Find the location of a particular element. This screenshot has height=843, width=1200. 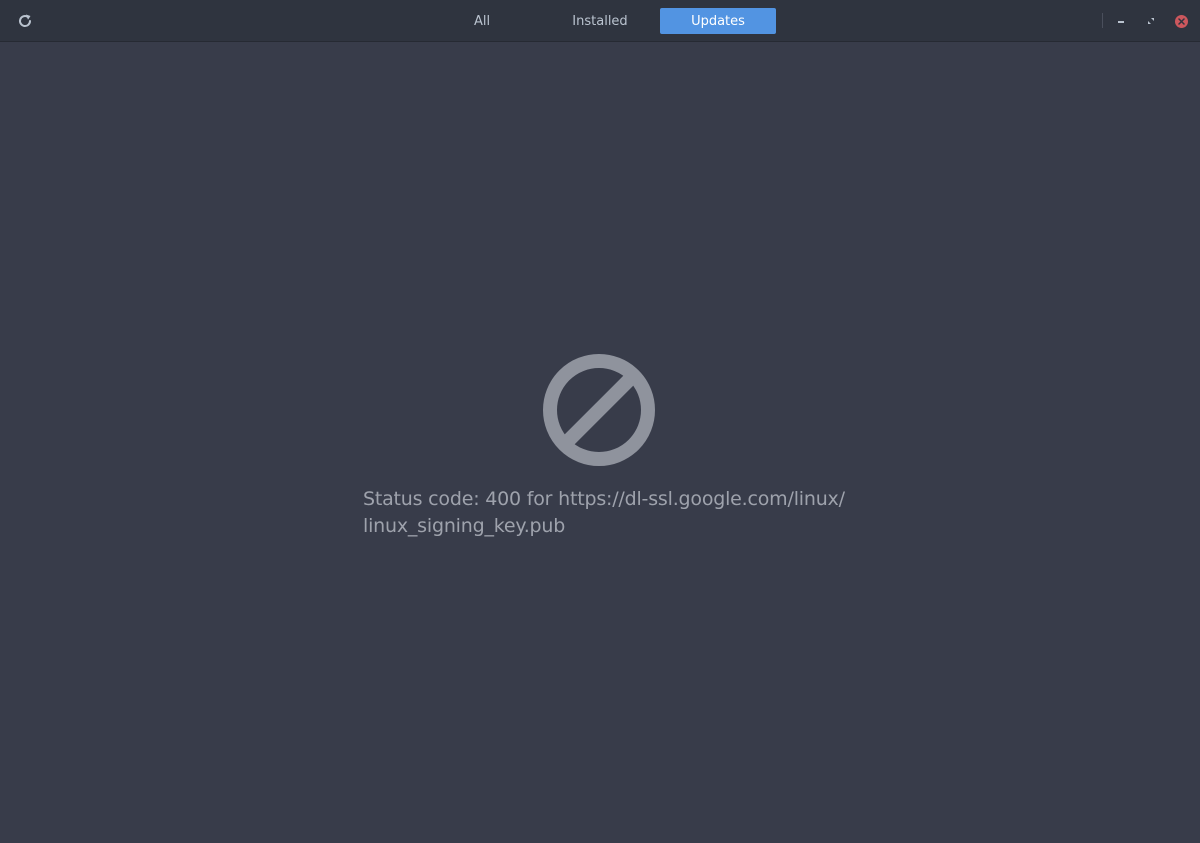

view-switcher: All Installed Updates is located at coordinates (601, 21).